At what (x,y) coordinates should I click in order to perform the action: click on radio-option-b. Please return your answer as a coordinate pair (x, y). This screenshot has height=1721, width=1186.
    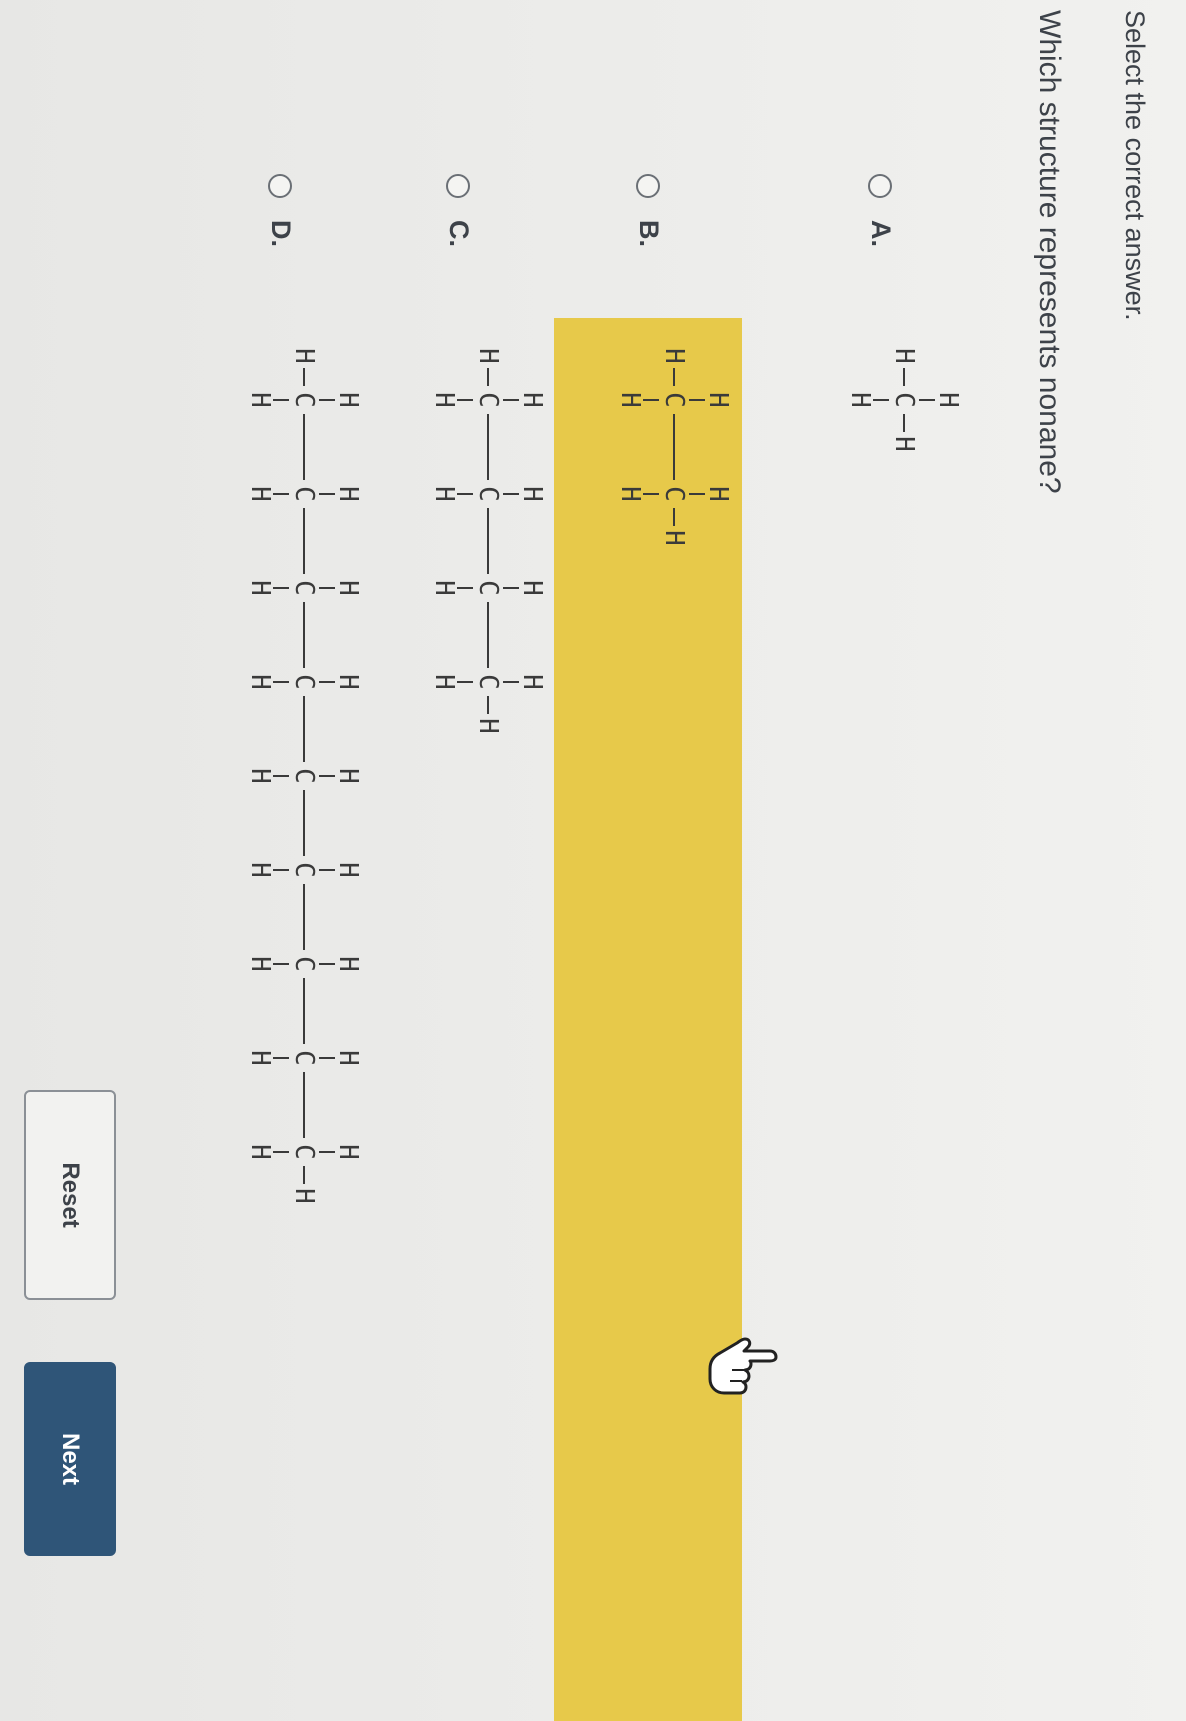
    Looking at the image, I should click on (648, 186).